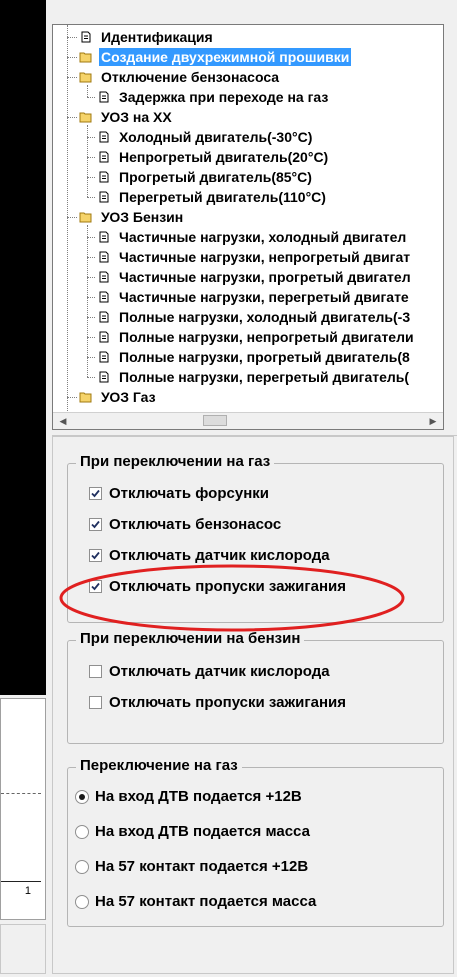  Describe the element at coordinates (21, 793) in the screenshot. I see `chart-dashed-line` at that location.